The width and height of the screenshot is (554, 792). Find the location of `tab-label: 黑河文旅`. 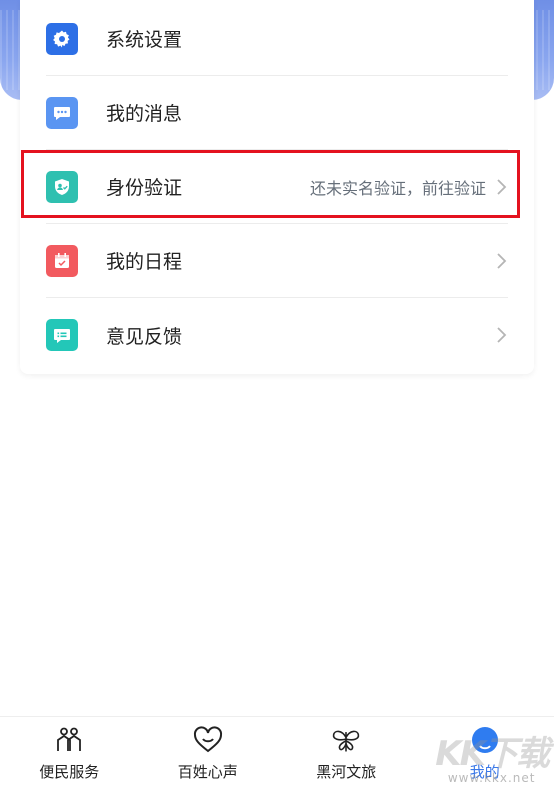

tab-label: 黑河文旅 is located at coordinates (346, 771).